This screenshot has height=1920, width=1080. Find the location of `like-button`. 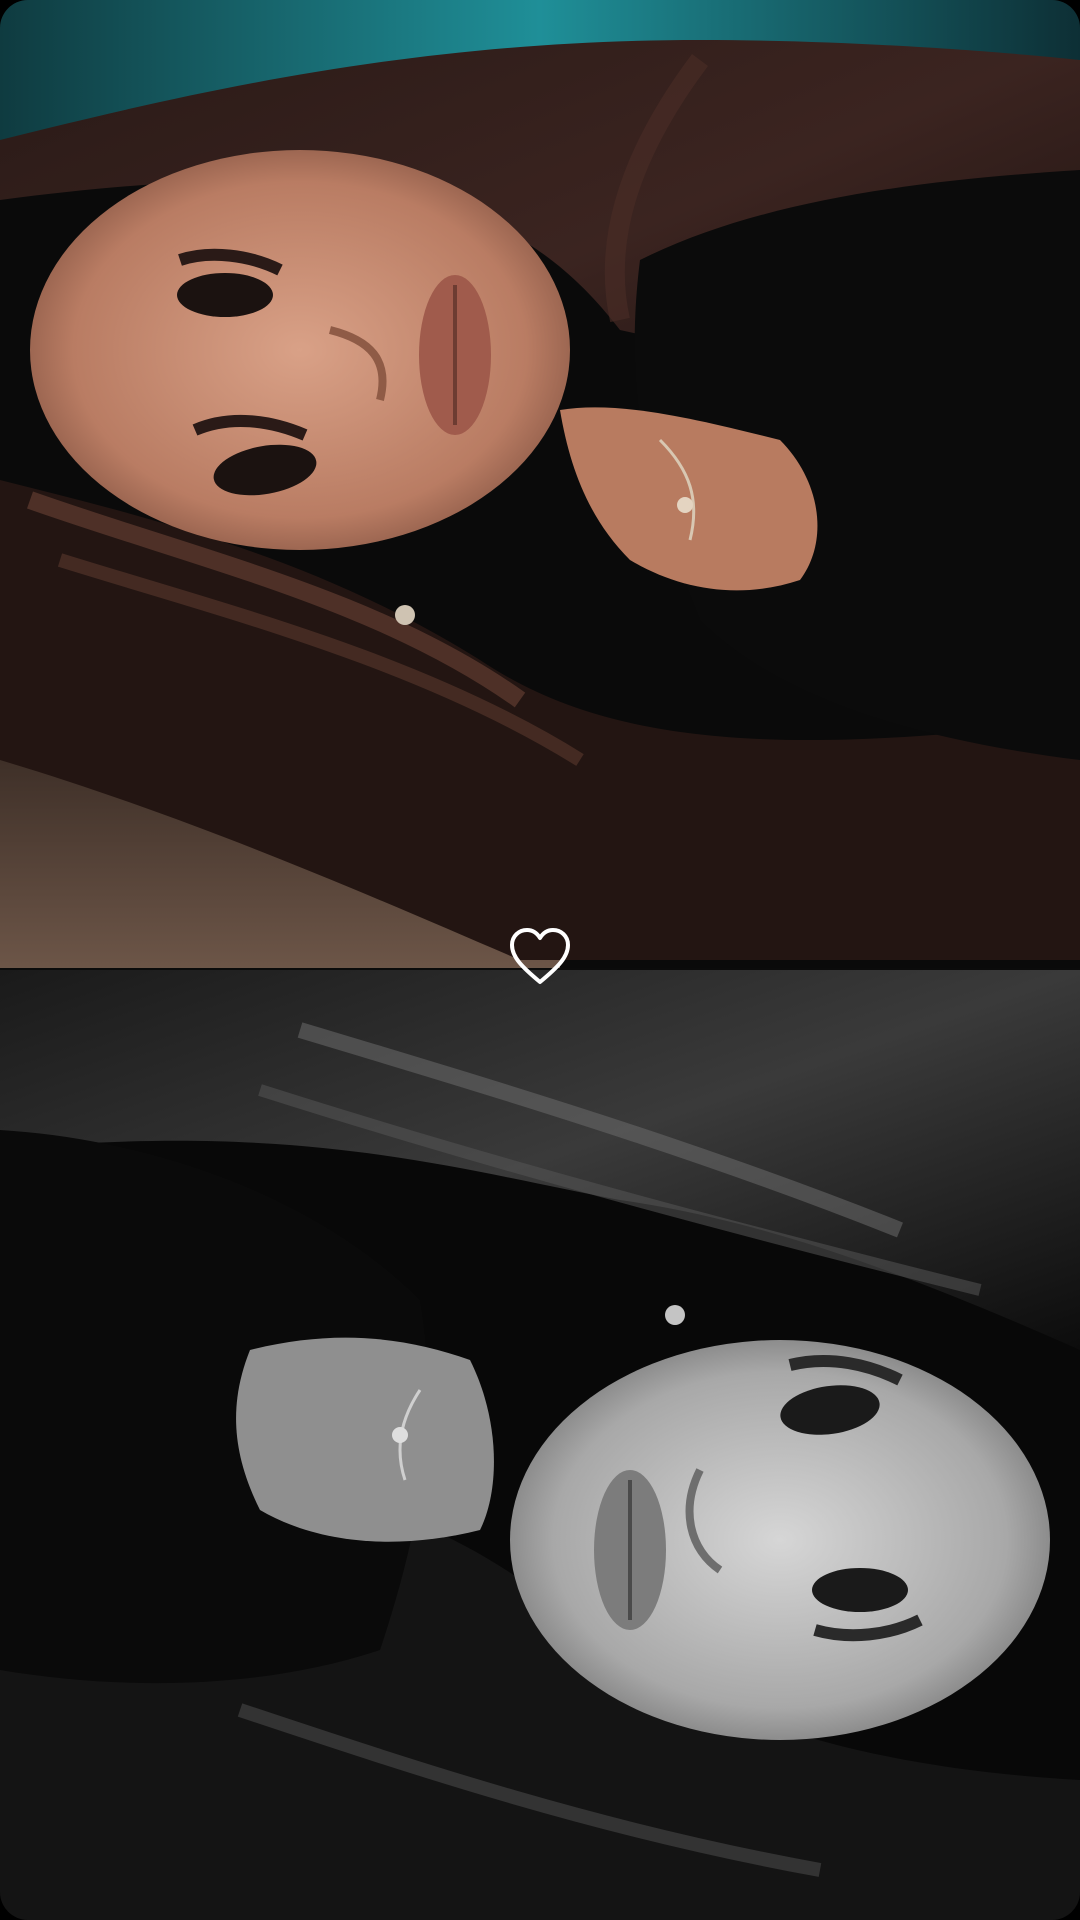

like-button is located at coordinates (540, 957).